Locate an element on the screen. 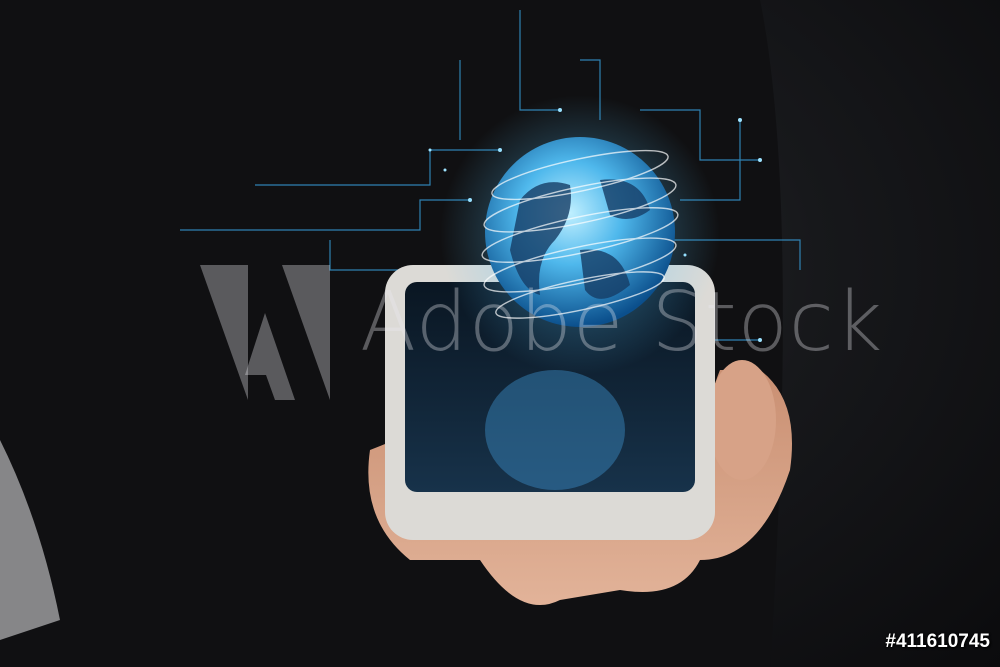  screen-globe-reflection is located at coordinates (555, 430).